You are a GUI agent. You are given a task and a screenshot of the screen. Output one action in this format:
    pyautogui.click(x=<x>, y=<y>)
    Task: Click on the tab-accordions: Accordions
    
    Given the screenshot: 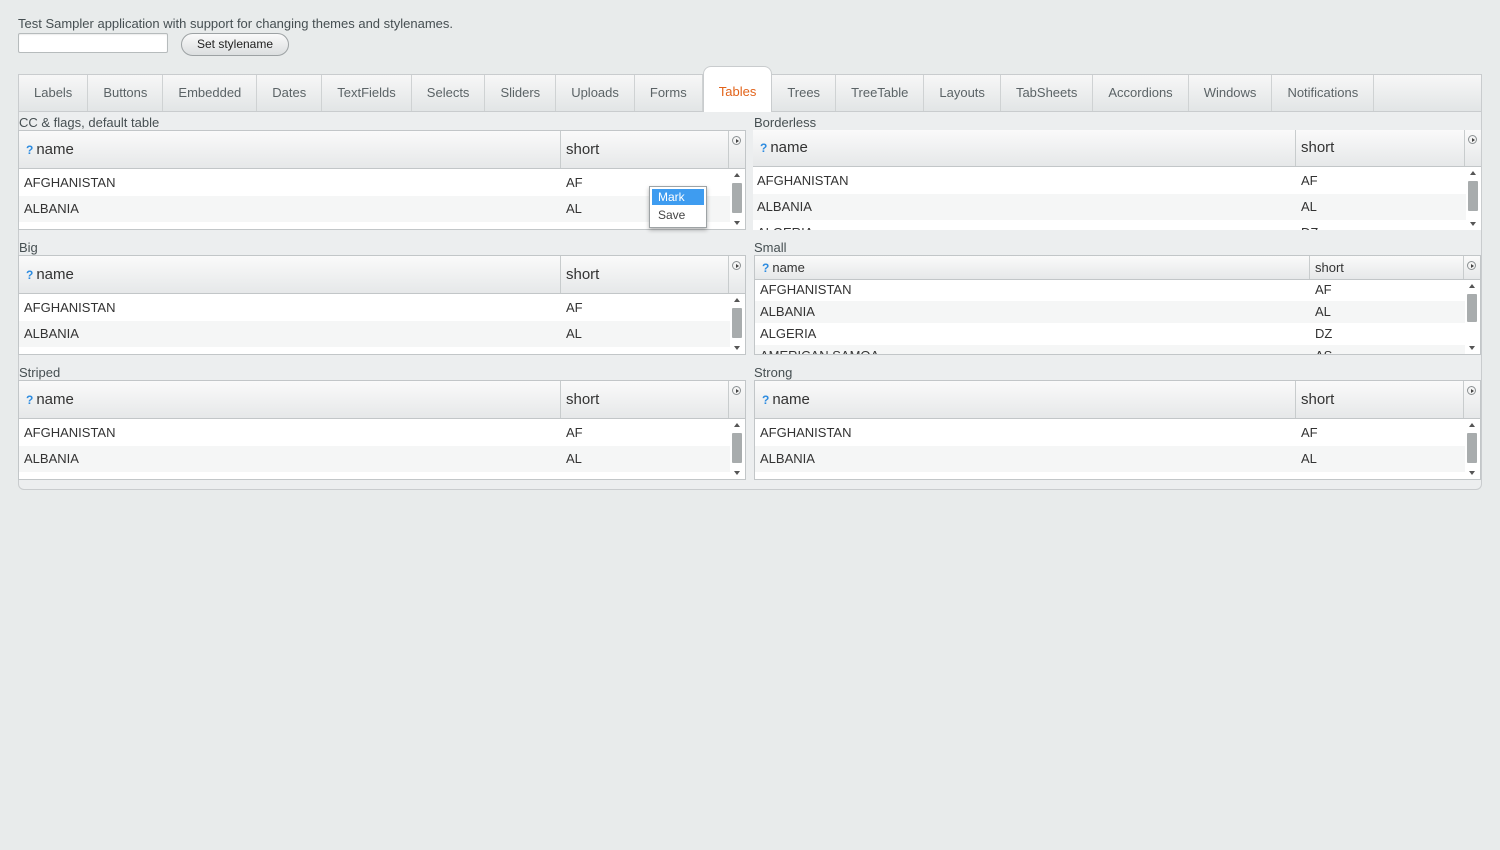 What is the action you would take?
    pyautogui.click(x=1141, y=93)
    